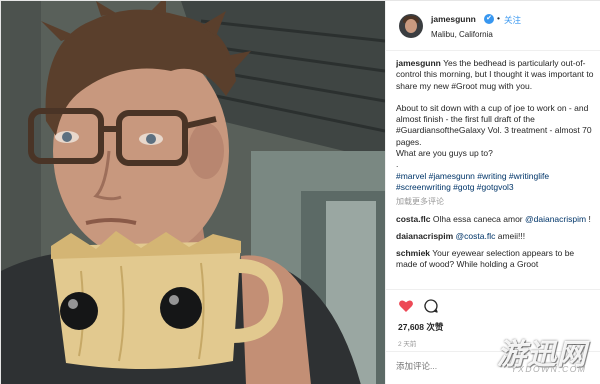 The image size is (600, 384). What do you see at coordinates (424, 236) in the screenshot?
I see `comment-username: daianacrispim` at bounding box center [424, 236].